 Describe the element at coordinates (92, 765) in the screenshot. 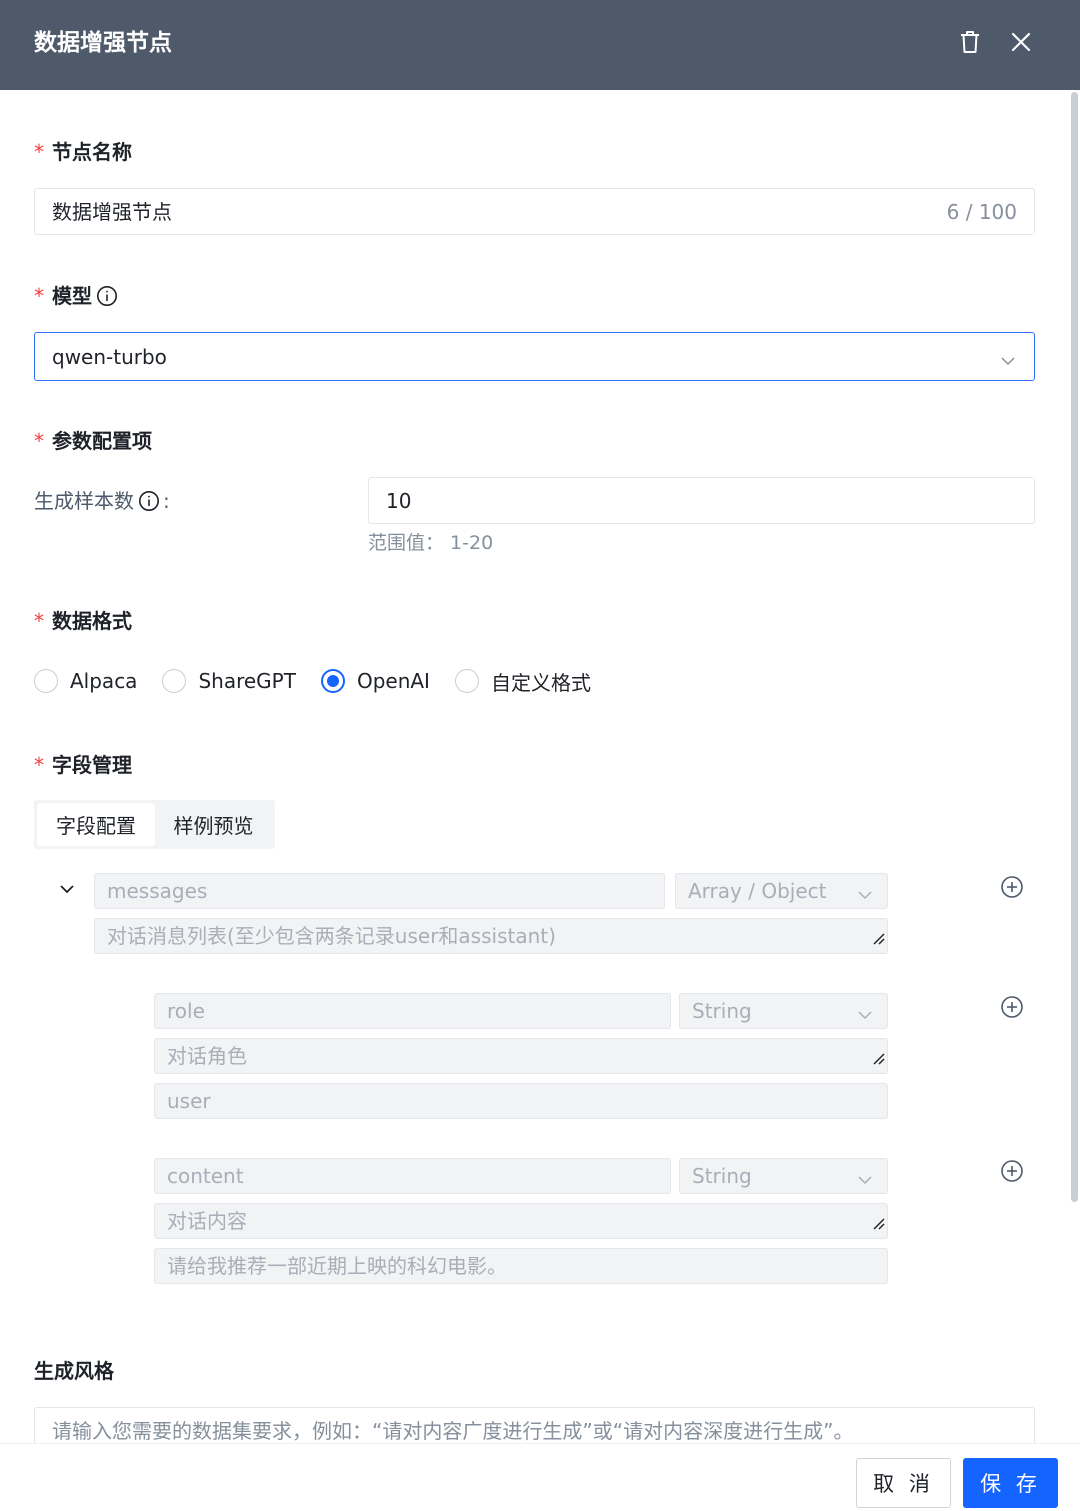

I see `field-management-label-text: 字段管理` at that location.